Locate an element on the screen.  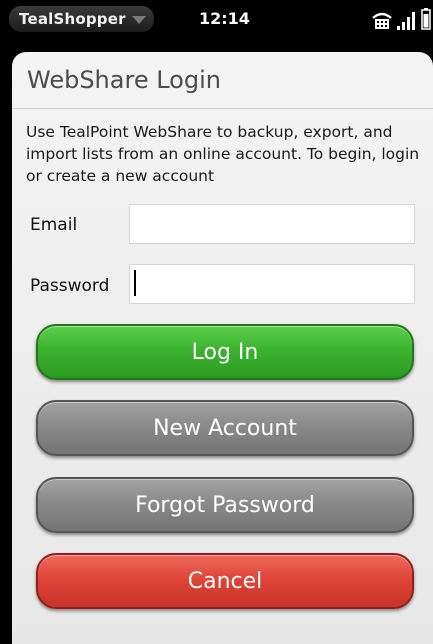
status-icons is located at coordinates (401, 19).